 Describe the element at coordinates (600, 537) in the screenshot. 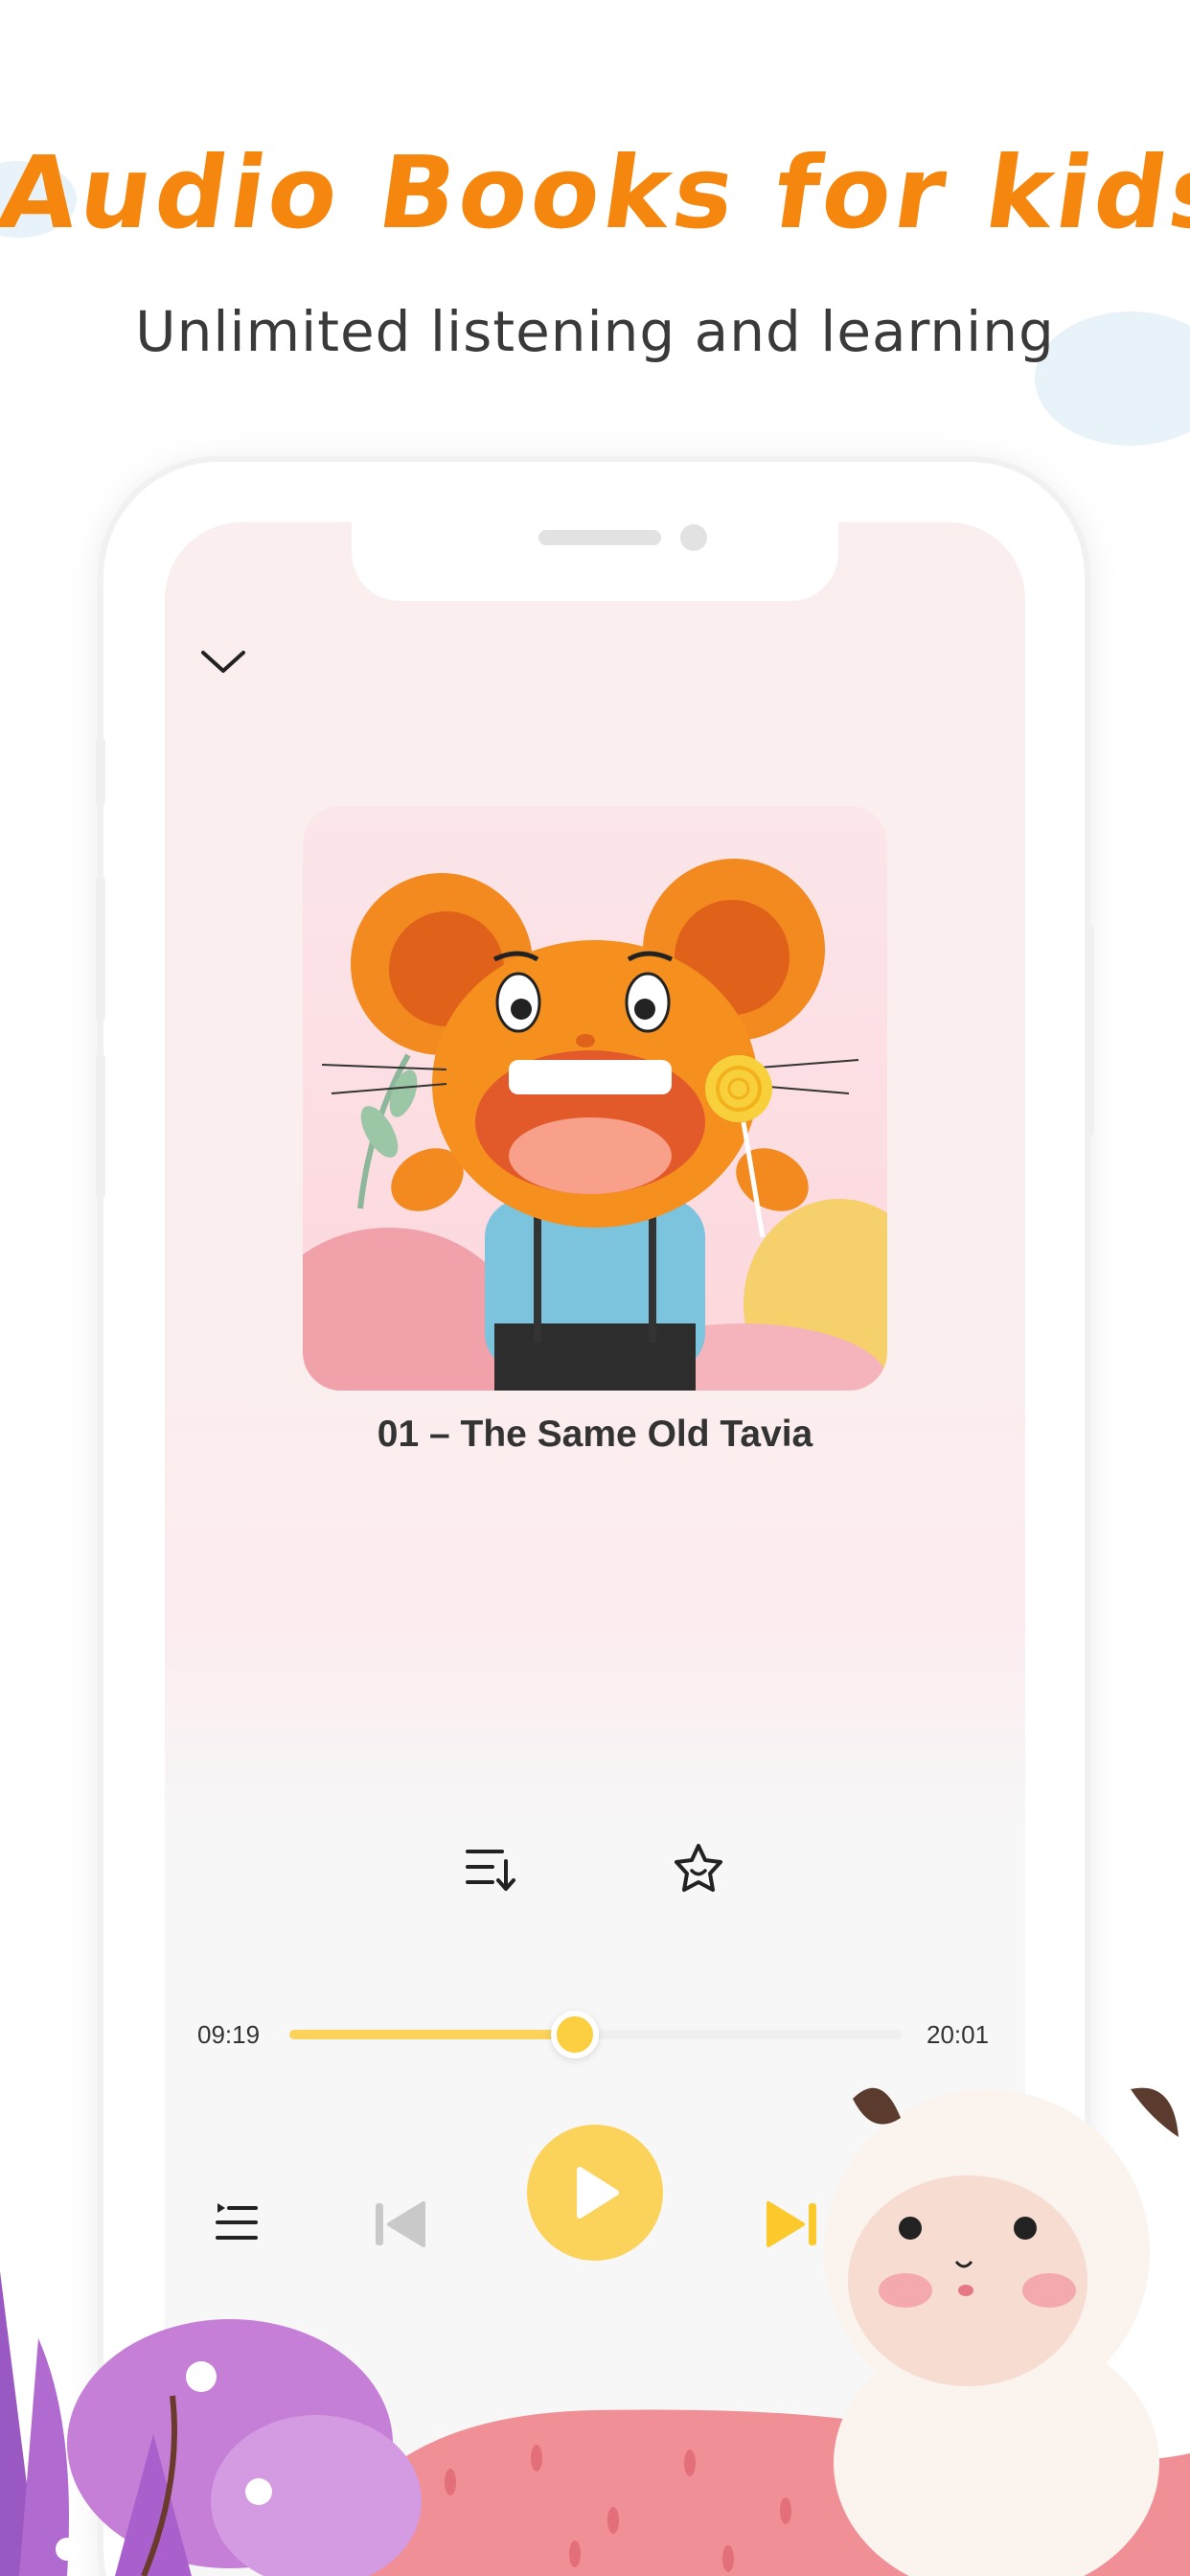

I see `speaker-grille` at that location.